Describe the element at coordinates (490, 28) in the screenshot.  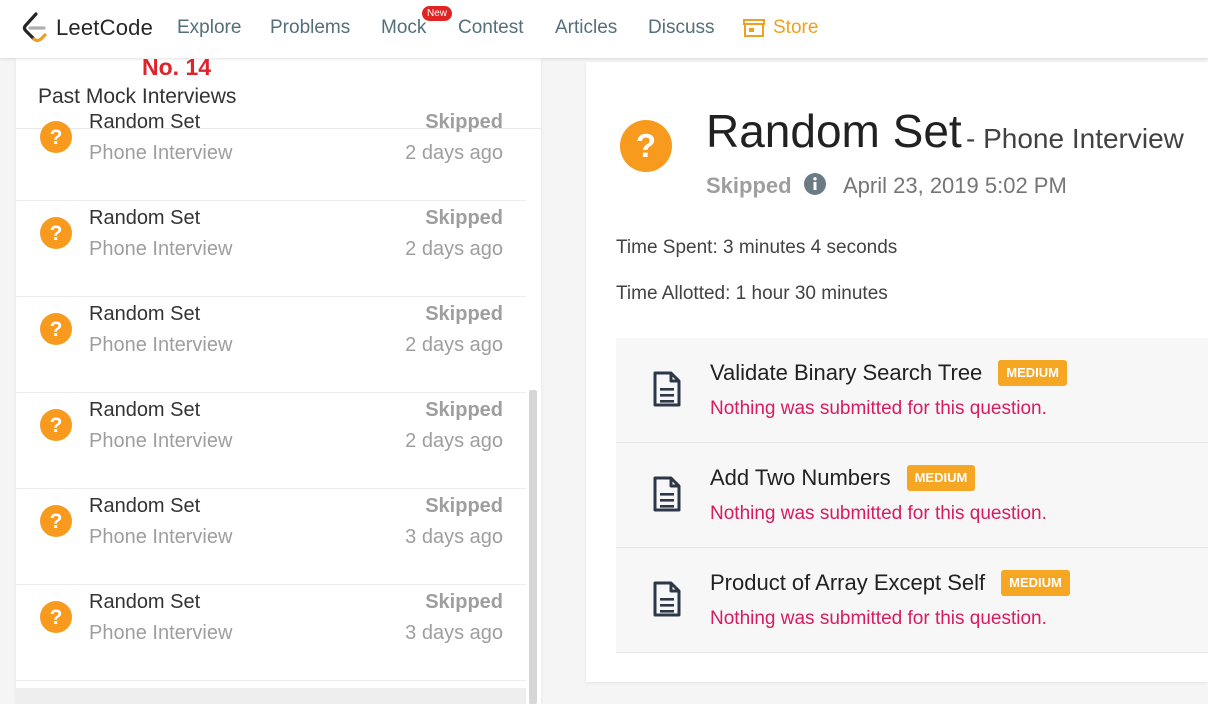
I see `nav-contest: Contest` at that location.